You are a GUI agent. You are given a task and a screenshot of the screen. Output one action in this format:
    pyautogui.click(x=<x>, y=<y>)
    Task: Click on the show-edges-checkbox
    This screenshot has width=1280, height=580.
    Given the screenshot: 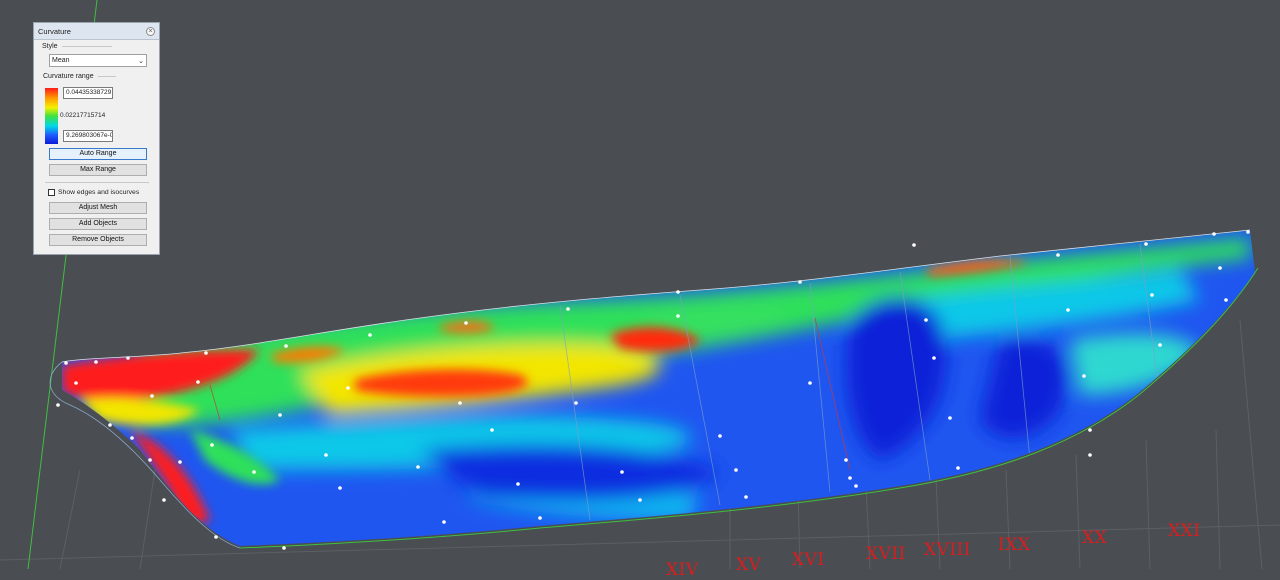 What is the action you would take?
    pyautogui.click(x=51, y=192)
    